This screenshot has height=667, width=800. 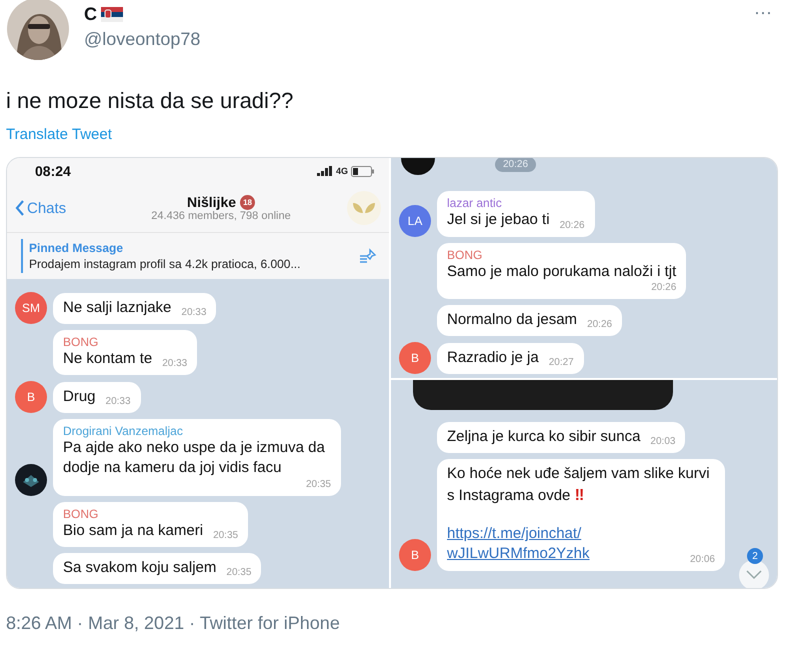 I want to click on message-text: Zeljna je kurca ko sibir sunca, so click(x=543, y=437).